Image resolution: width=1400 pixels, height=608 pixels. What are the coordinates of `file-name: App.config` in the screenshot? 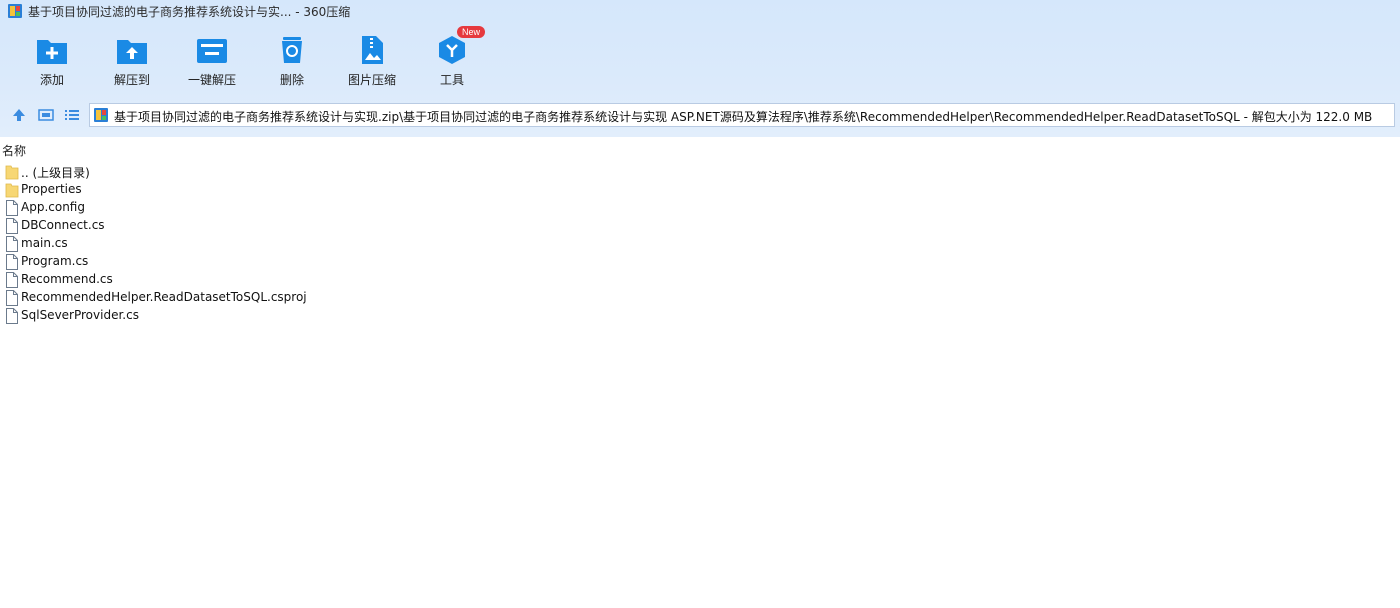 It's located at (53, 207).